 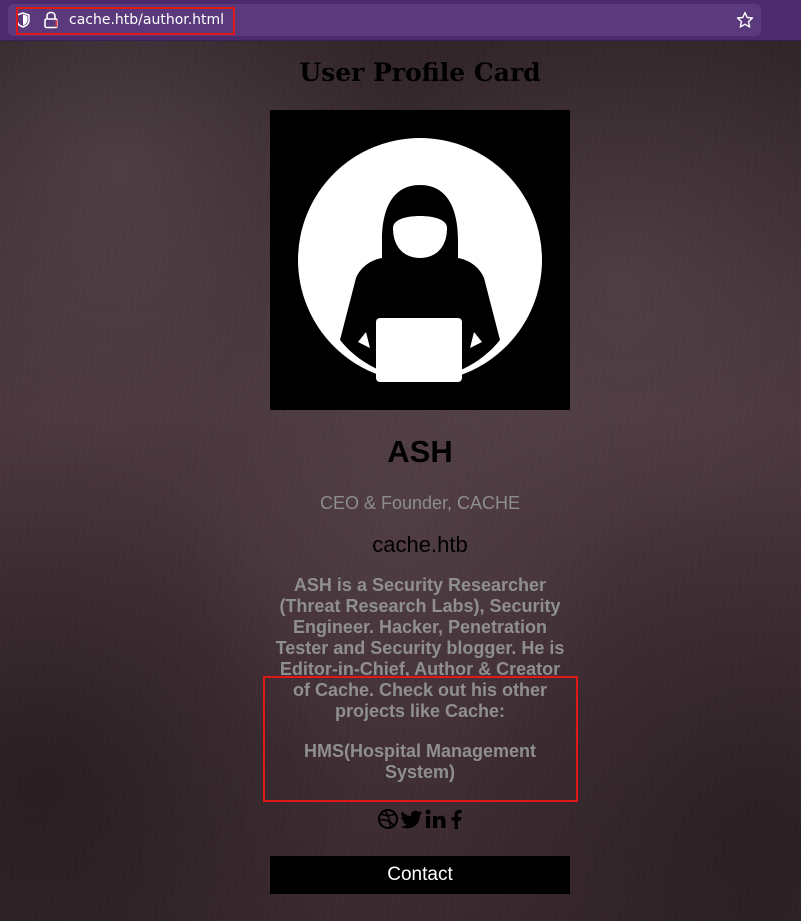 What do you see at coordinates (420, 503) in the screenshot?
I see `profile-role: CEO & Founder, CACHE` at bounding box center [420, 503].